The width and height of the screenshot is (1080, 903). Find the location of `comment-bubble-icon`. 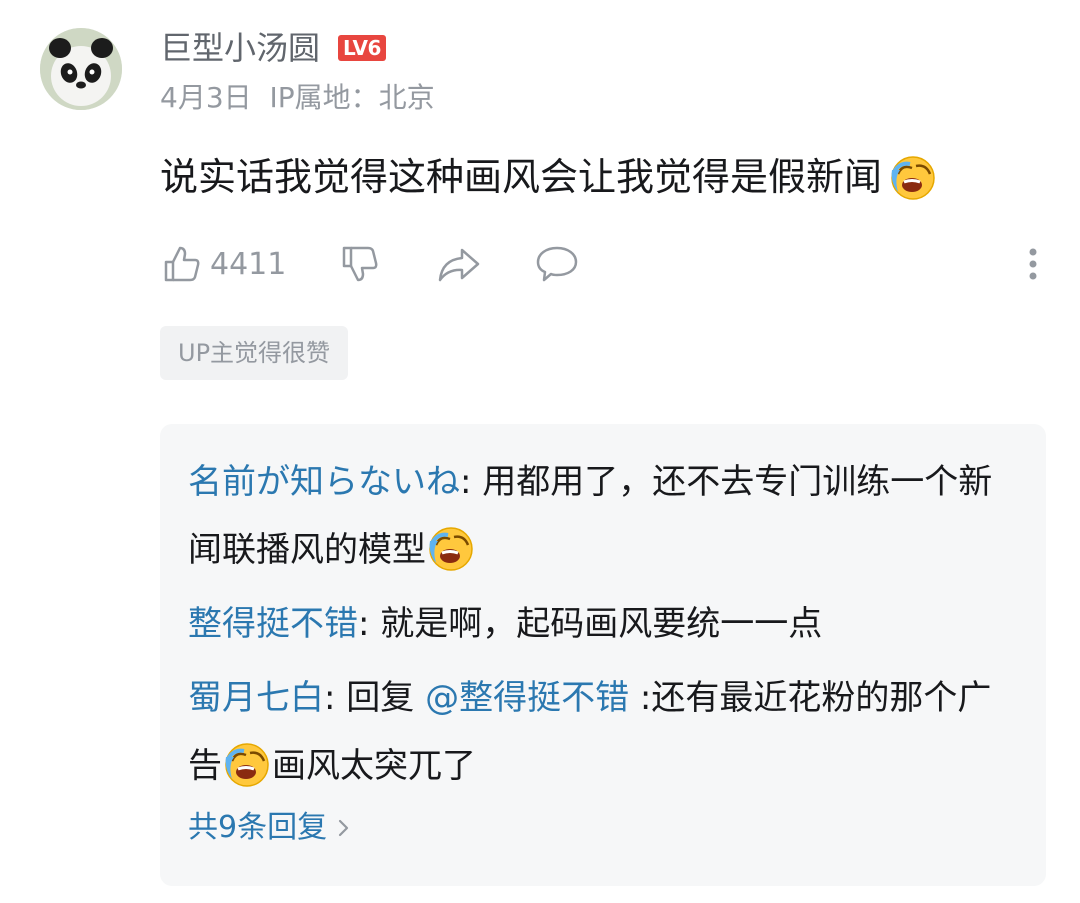

comment-bubble-icon is located at coordinates (557, 264).